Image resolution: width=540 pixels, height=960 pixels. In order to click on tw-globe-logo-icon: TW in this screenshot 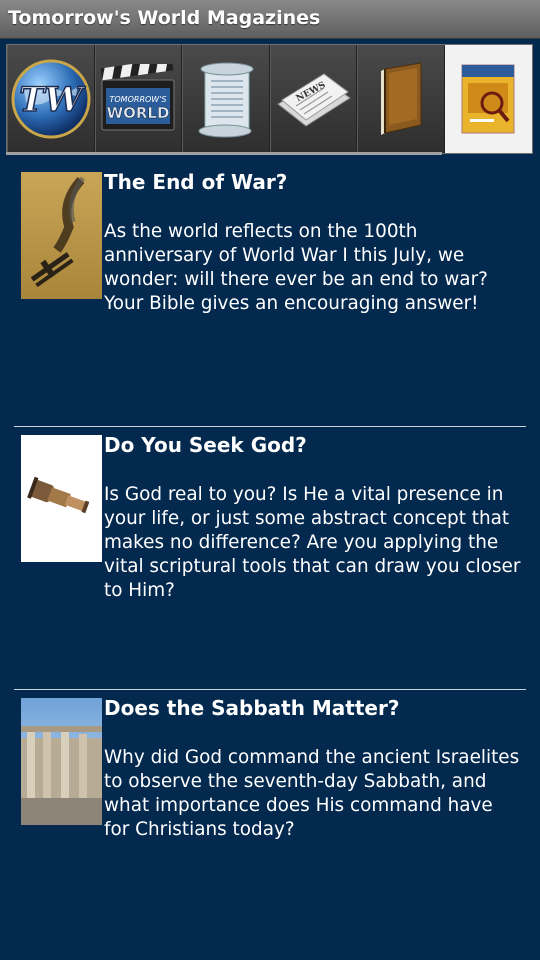, I will do `click(51, 99)`.